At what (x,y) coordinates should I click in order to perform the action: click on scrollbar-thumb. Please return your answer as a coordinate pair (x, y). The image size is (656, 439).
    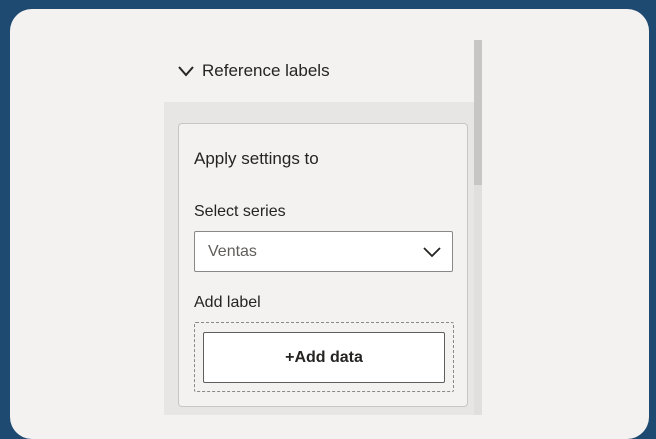
    Looking at the image, I should click on (478, 112).